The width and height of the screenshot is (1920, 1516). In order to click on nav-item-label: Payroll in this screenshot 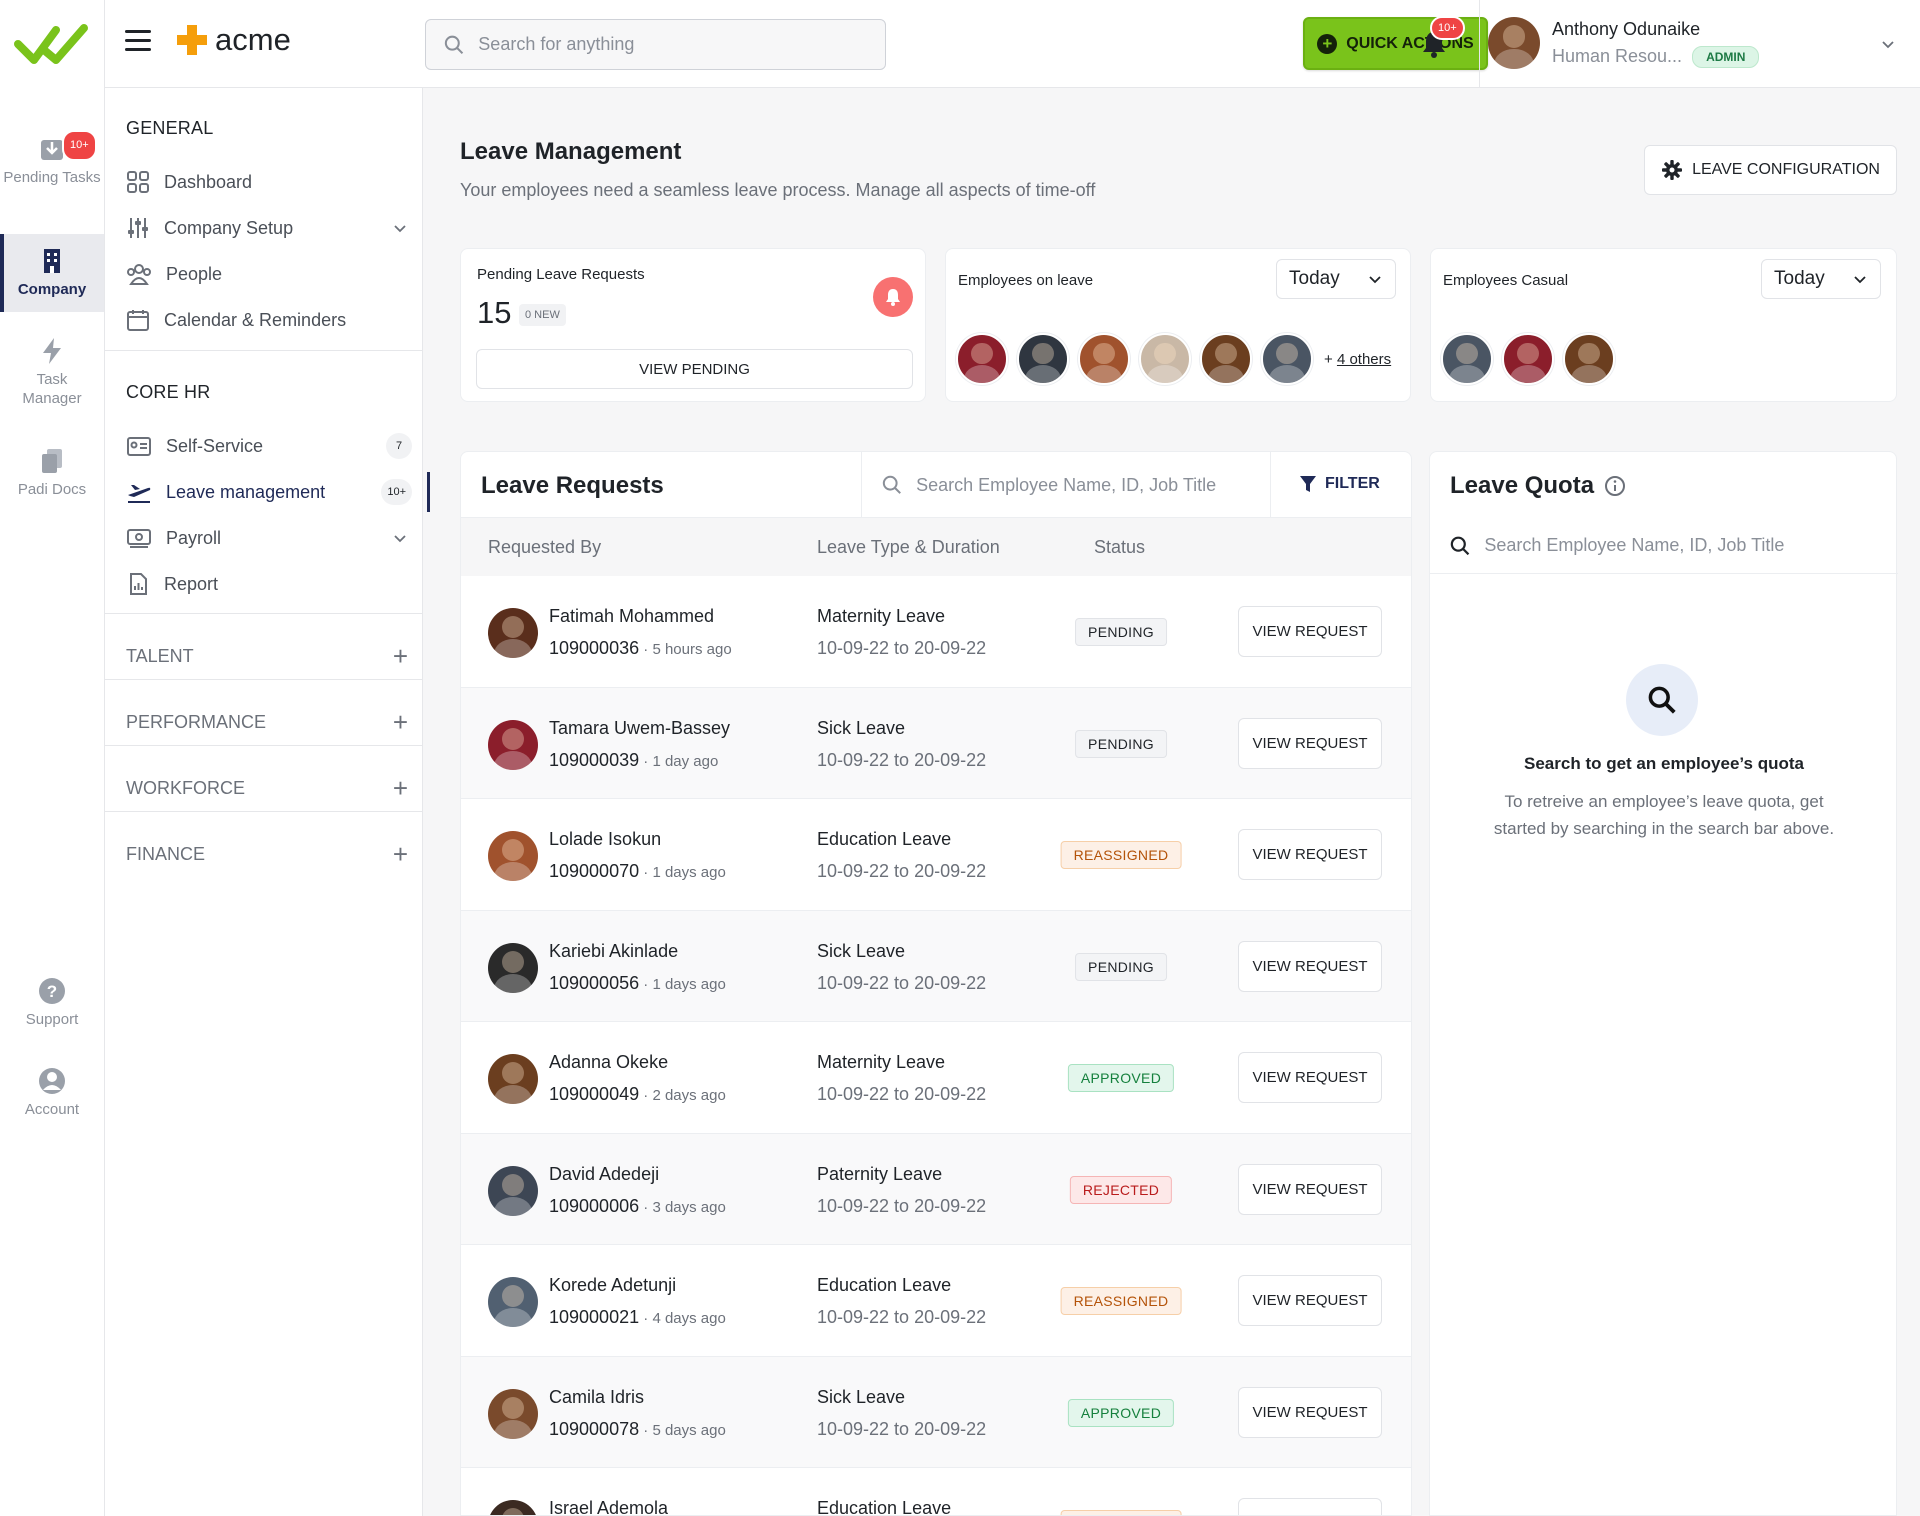, I will do `click(194, 537)`.